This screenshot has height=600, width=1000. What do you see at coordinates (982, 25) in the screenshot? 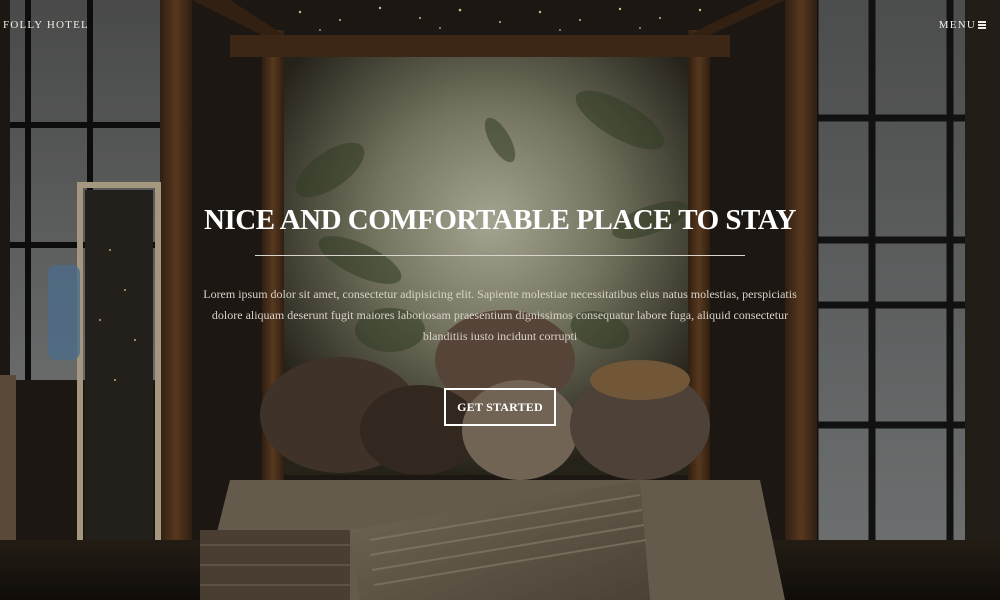
I see `hamburger-icon` at bounding box center [982, 25].